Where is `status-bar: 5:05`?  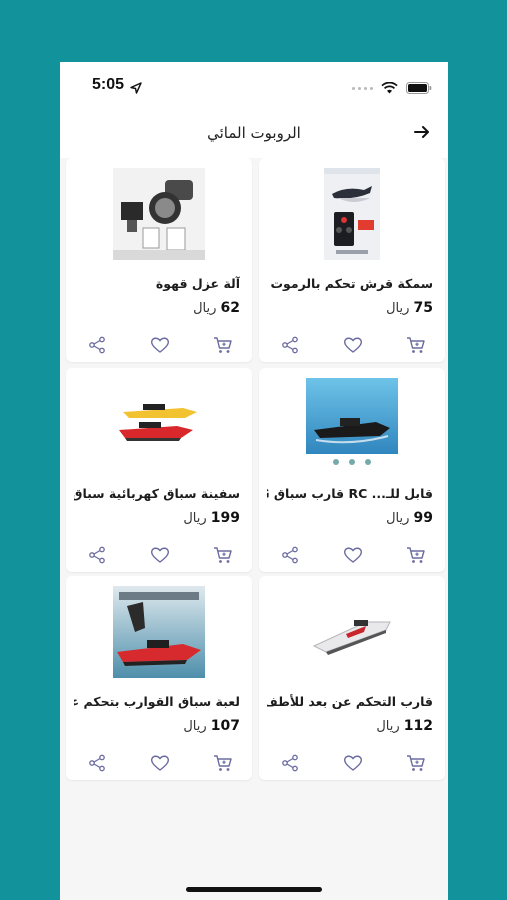 status-bar: 5:05 is located at coordinates (254, 86).